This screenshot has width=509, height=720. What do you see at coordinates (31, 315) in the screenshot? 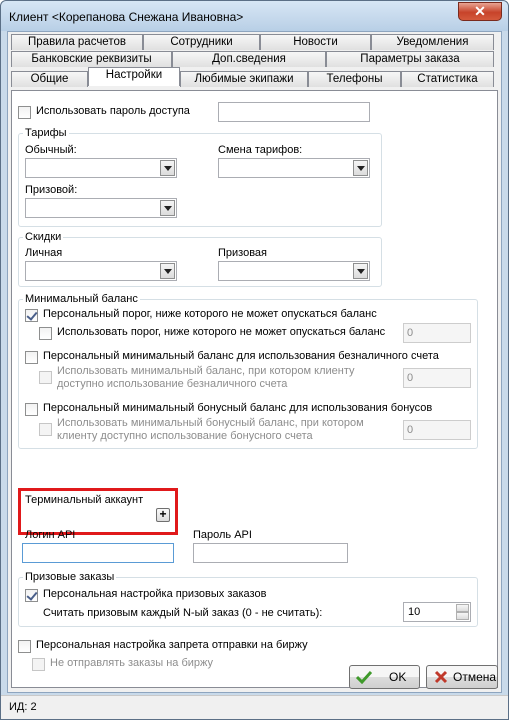
I see `personal-threshold-checkbox` at bounding box center [31, 315].